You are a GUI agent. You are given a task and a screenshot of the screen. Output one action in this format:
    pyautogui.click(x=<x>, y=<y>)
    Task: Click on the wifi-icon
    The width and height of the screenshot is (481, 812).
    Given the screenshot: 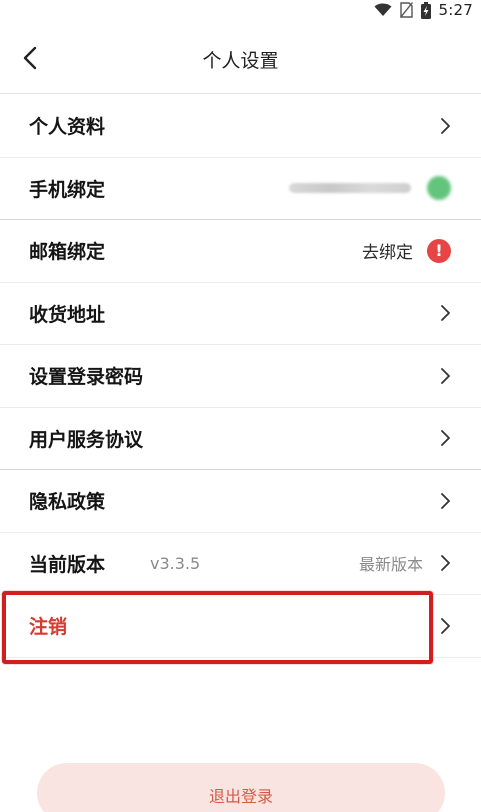 What is the action you would take?
    pyautogui.click(x=383, y=9)
    